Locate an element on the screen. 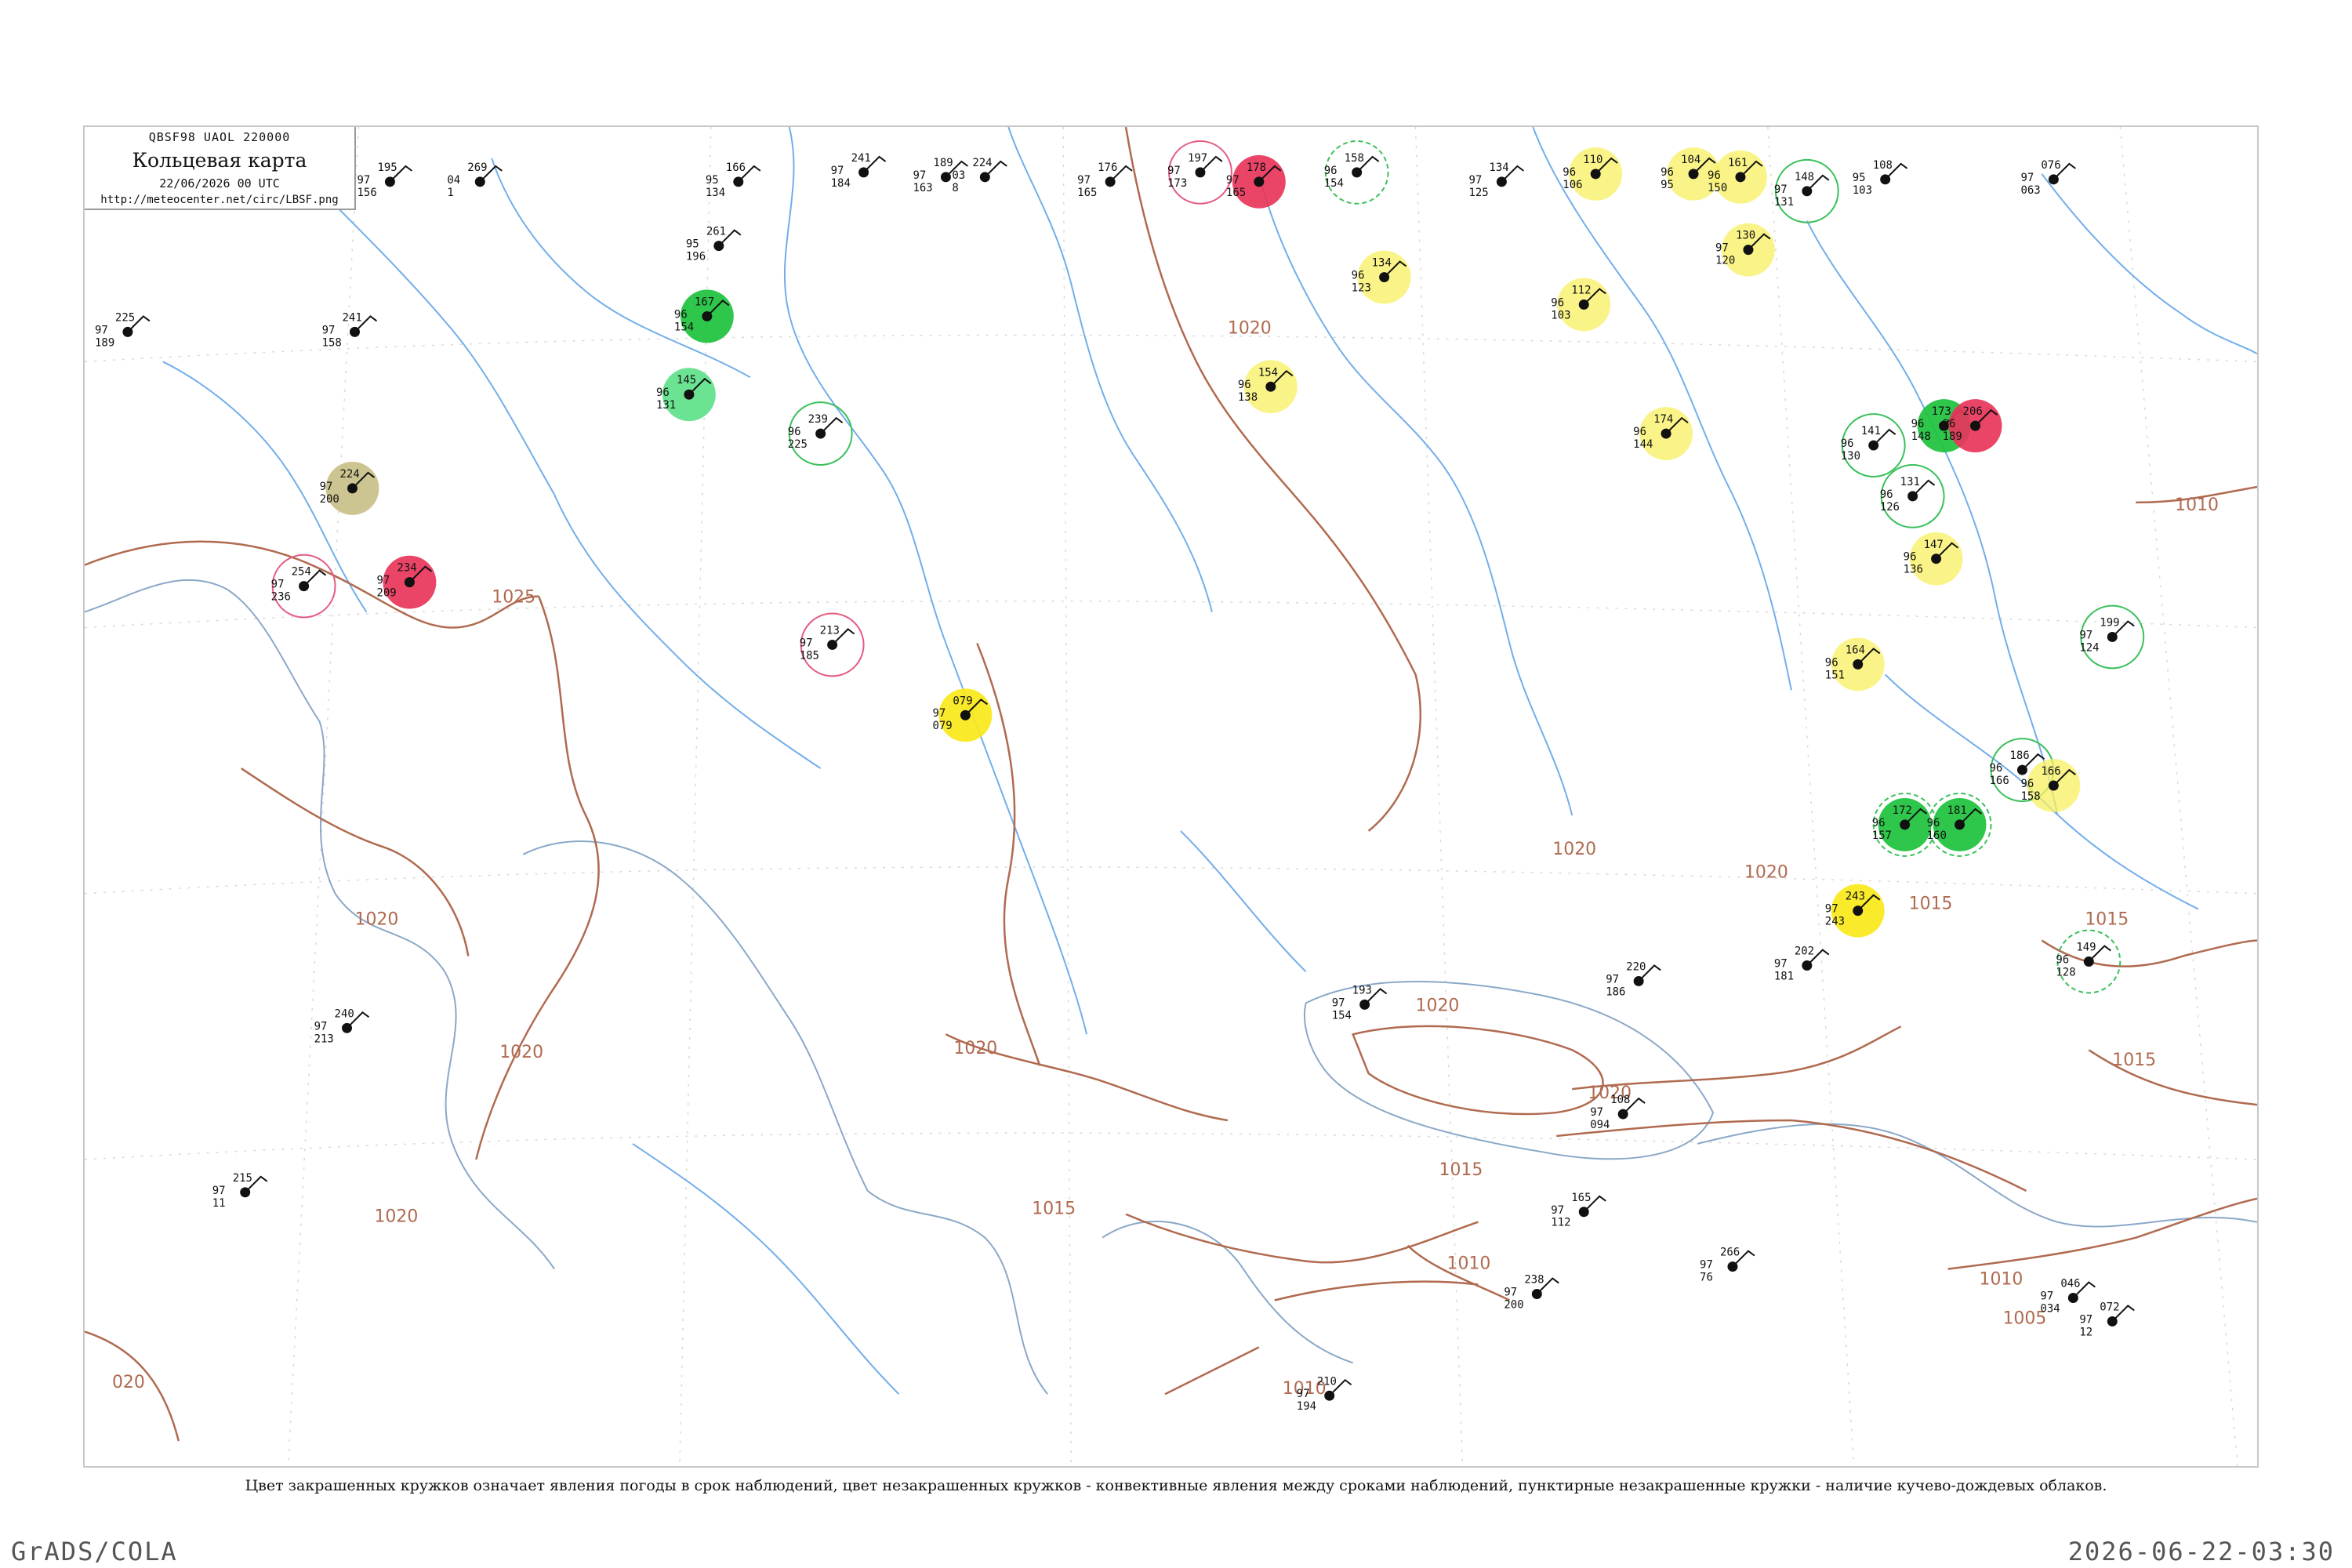  station-pressure: 224 is located at coordinates (350, 474).